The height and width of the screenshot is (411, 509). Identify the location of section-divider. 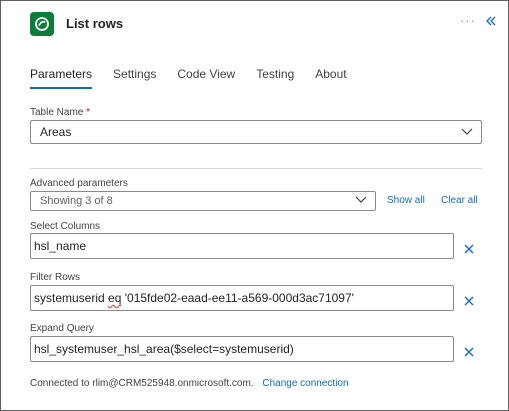
(256, 168).